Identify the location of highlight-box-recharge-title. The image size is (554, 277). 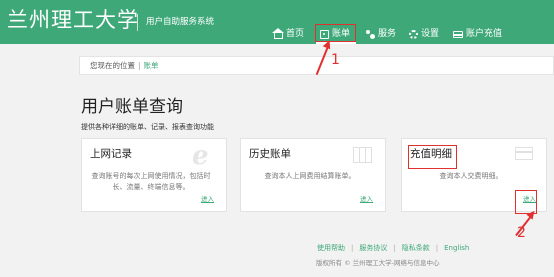
(432, 157).